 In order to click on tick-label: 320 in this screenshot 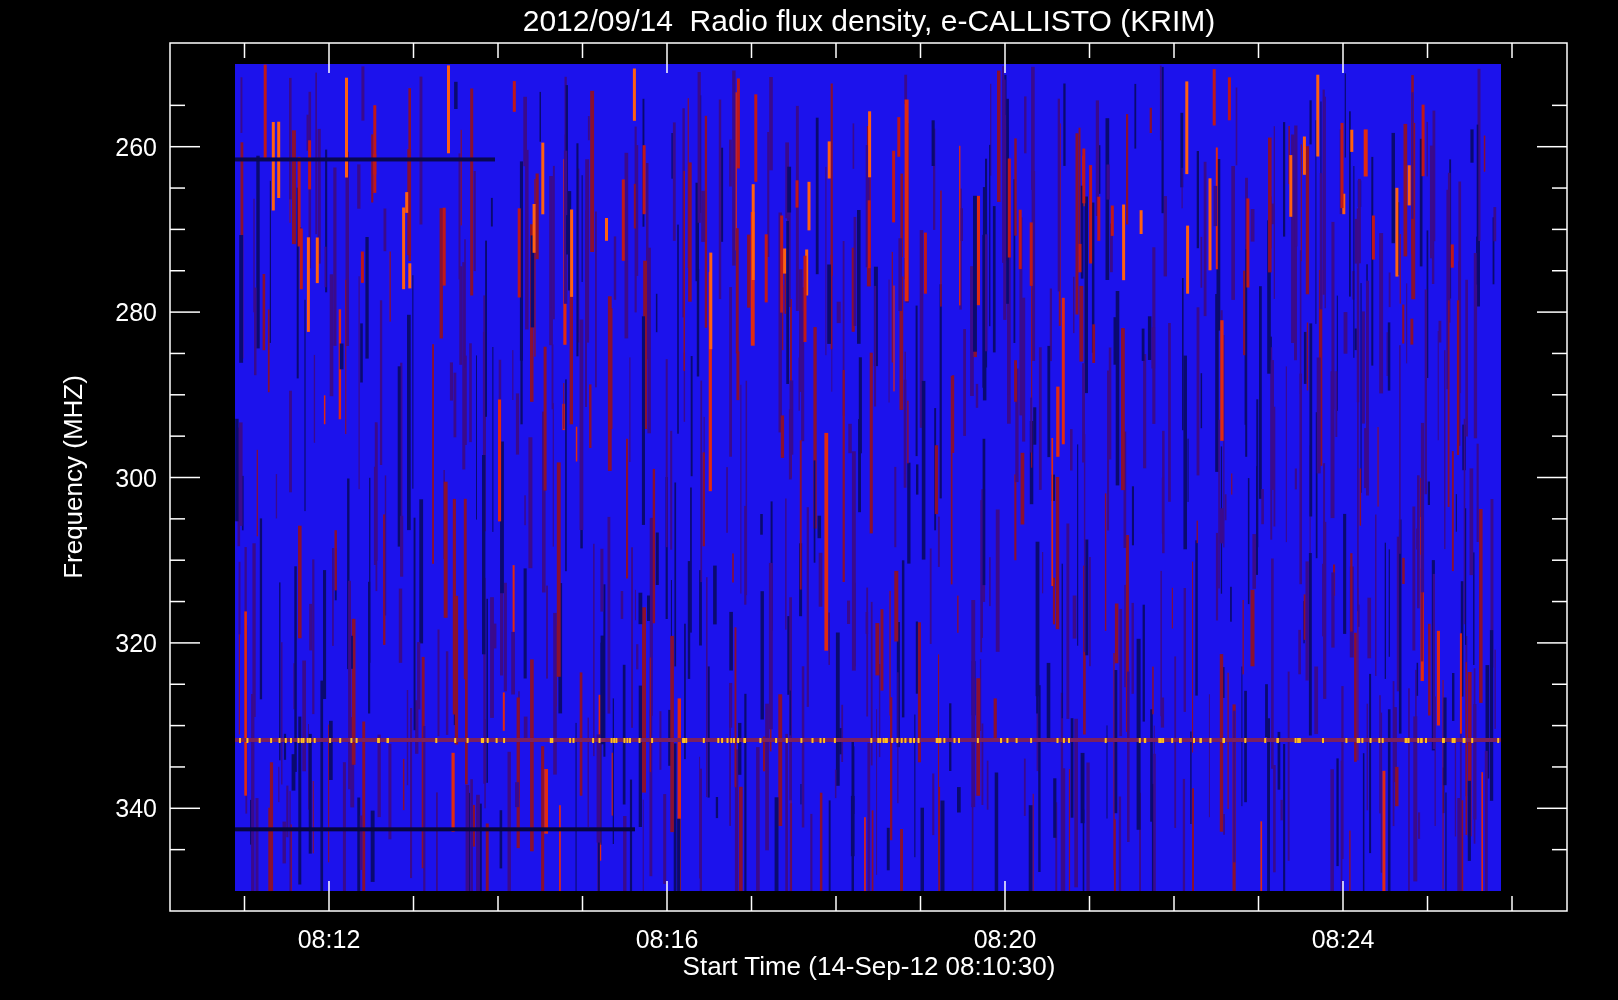, I will do `click(136, 642)`.